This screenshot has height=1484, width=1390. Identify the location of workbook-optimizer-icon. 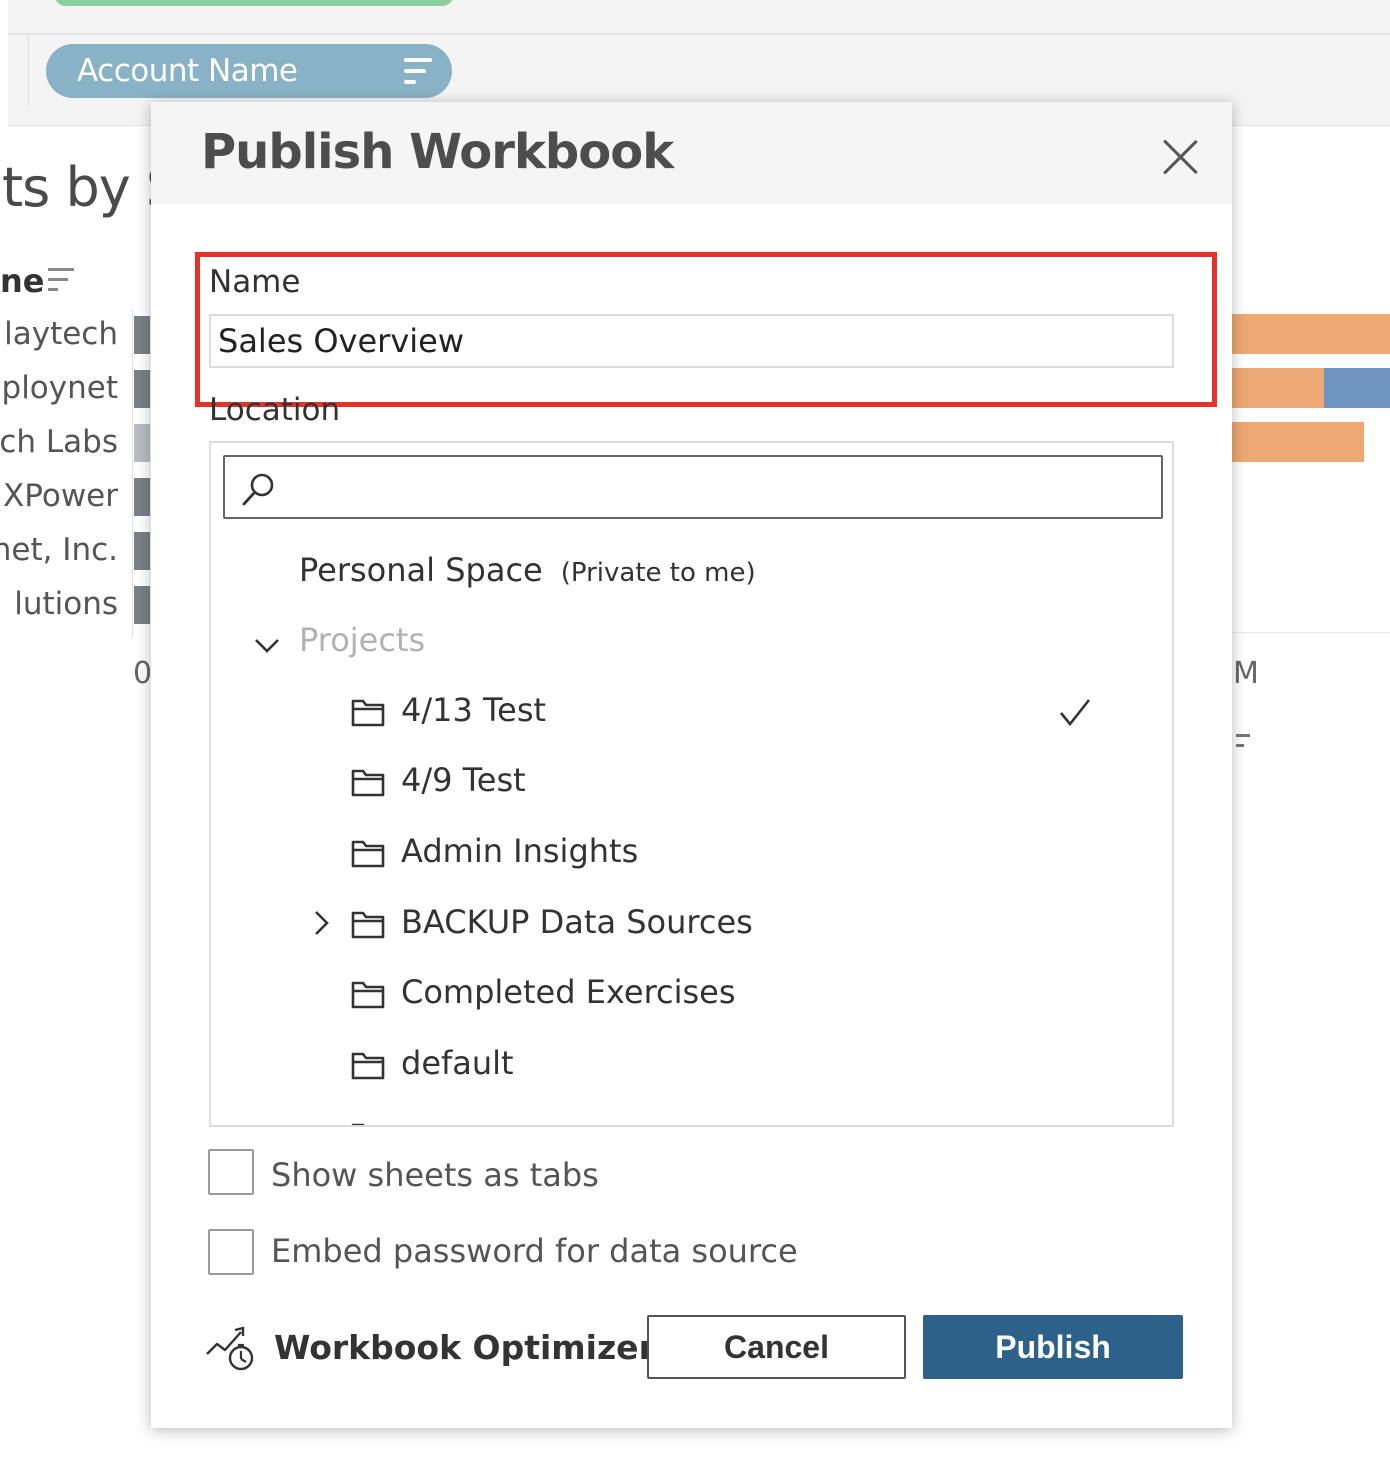
(232, 1348).